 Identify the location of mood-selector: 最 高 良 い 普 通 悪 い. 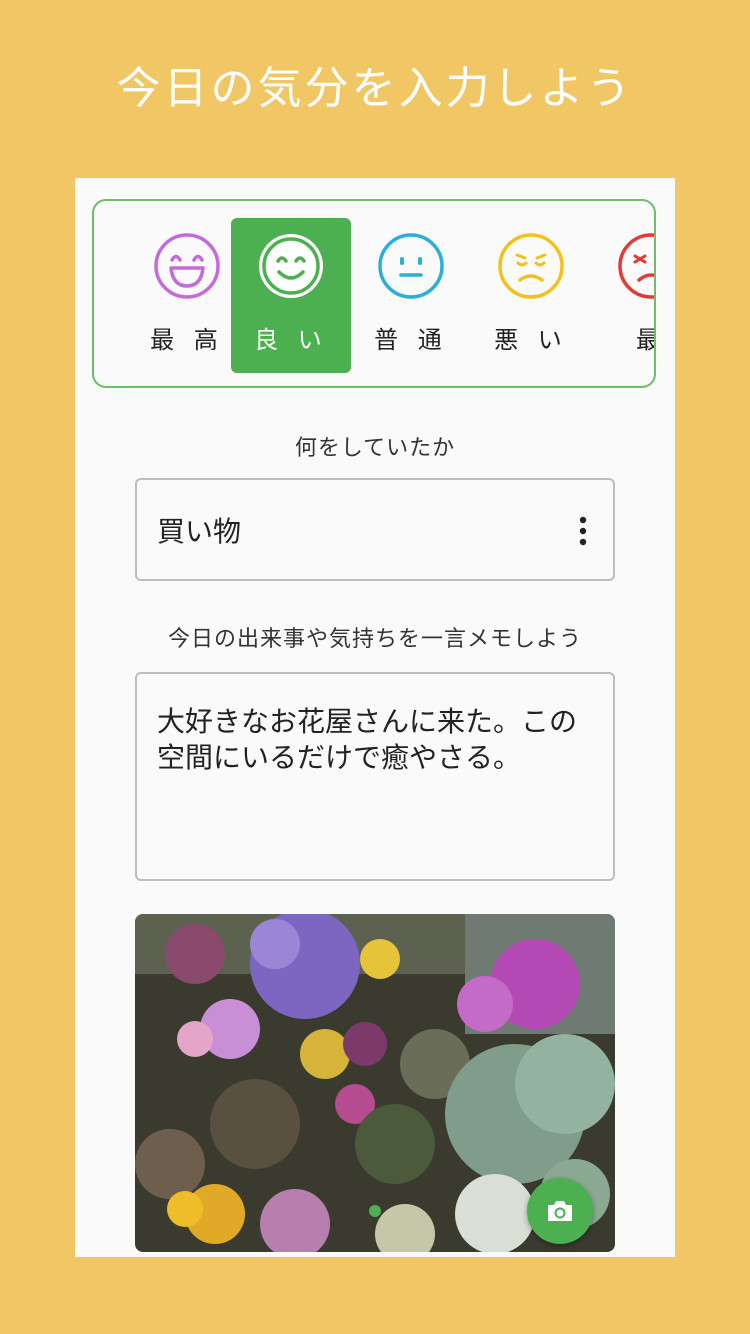
(374, 293).